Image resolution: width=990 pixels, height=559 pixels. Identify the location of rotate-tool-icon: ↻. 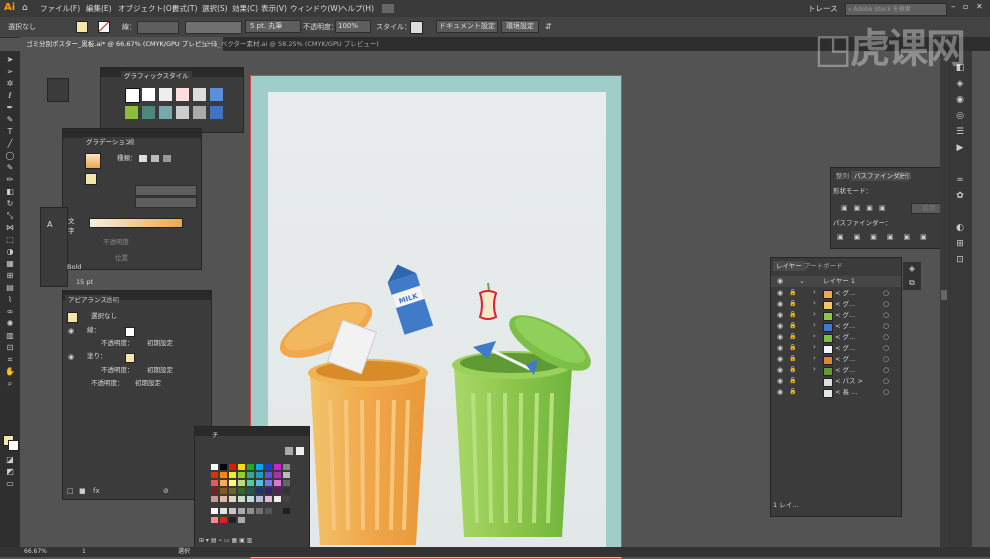
(10, 203).